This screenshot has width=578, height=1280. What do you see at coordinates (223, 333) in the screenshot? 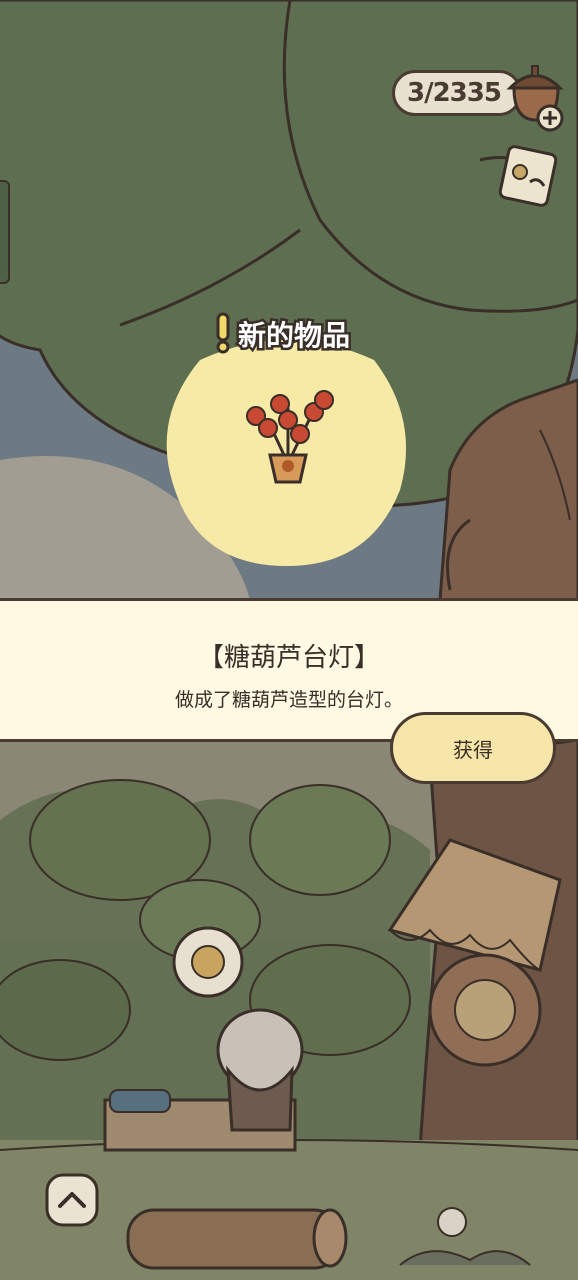
I see `exclamation-icon` at bounding box center [223, 333].